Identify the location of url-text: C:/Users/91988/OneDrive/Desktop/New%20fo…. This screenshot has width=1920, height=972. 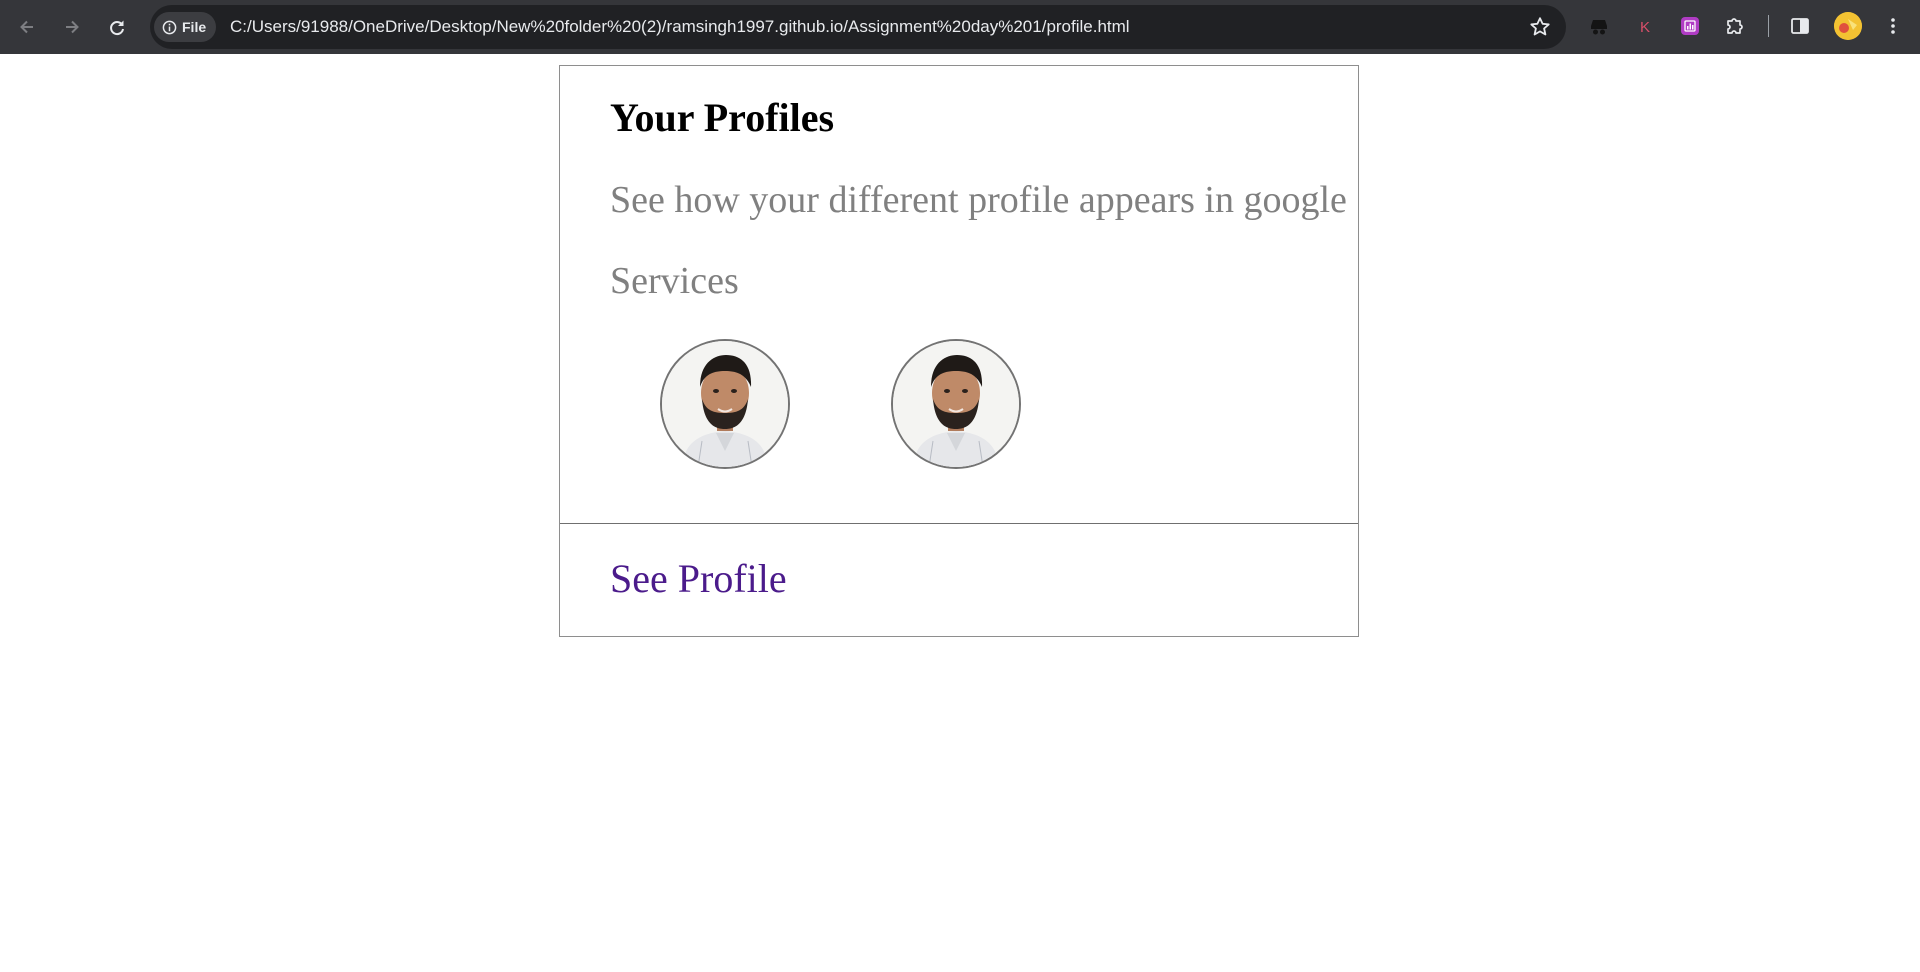
(680, 27).